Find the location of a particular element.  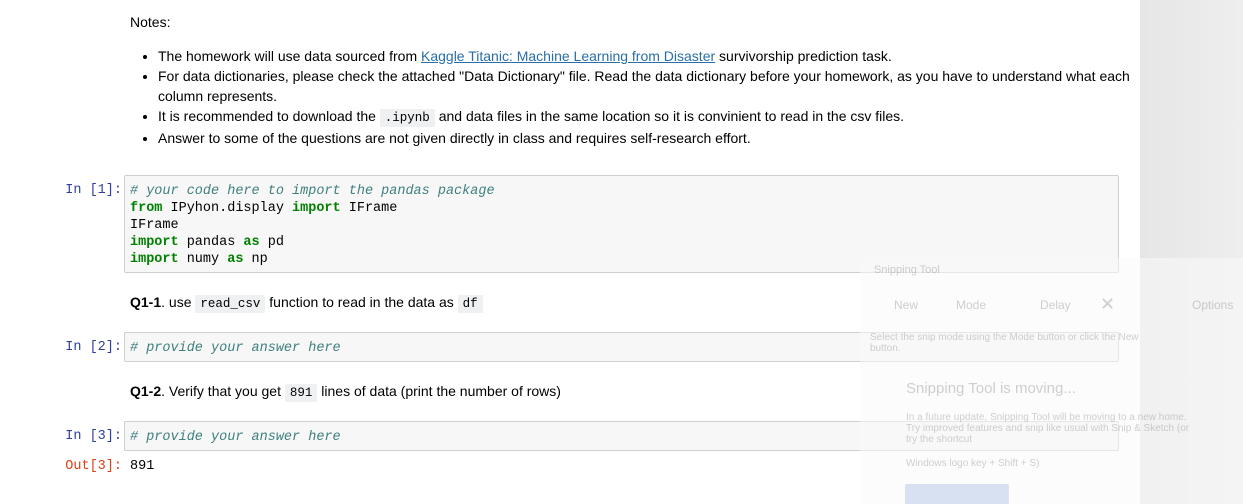

snip-new-button: New is located at coordinates (906, 305).